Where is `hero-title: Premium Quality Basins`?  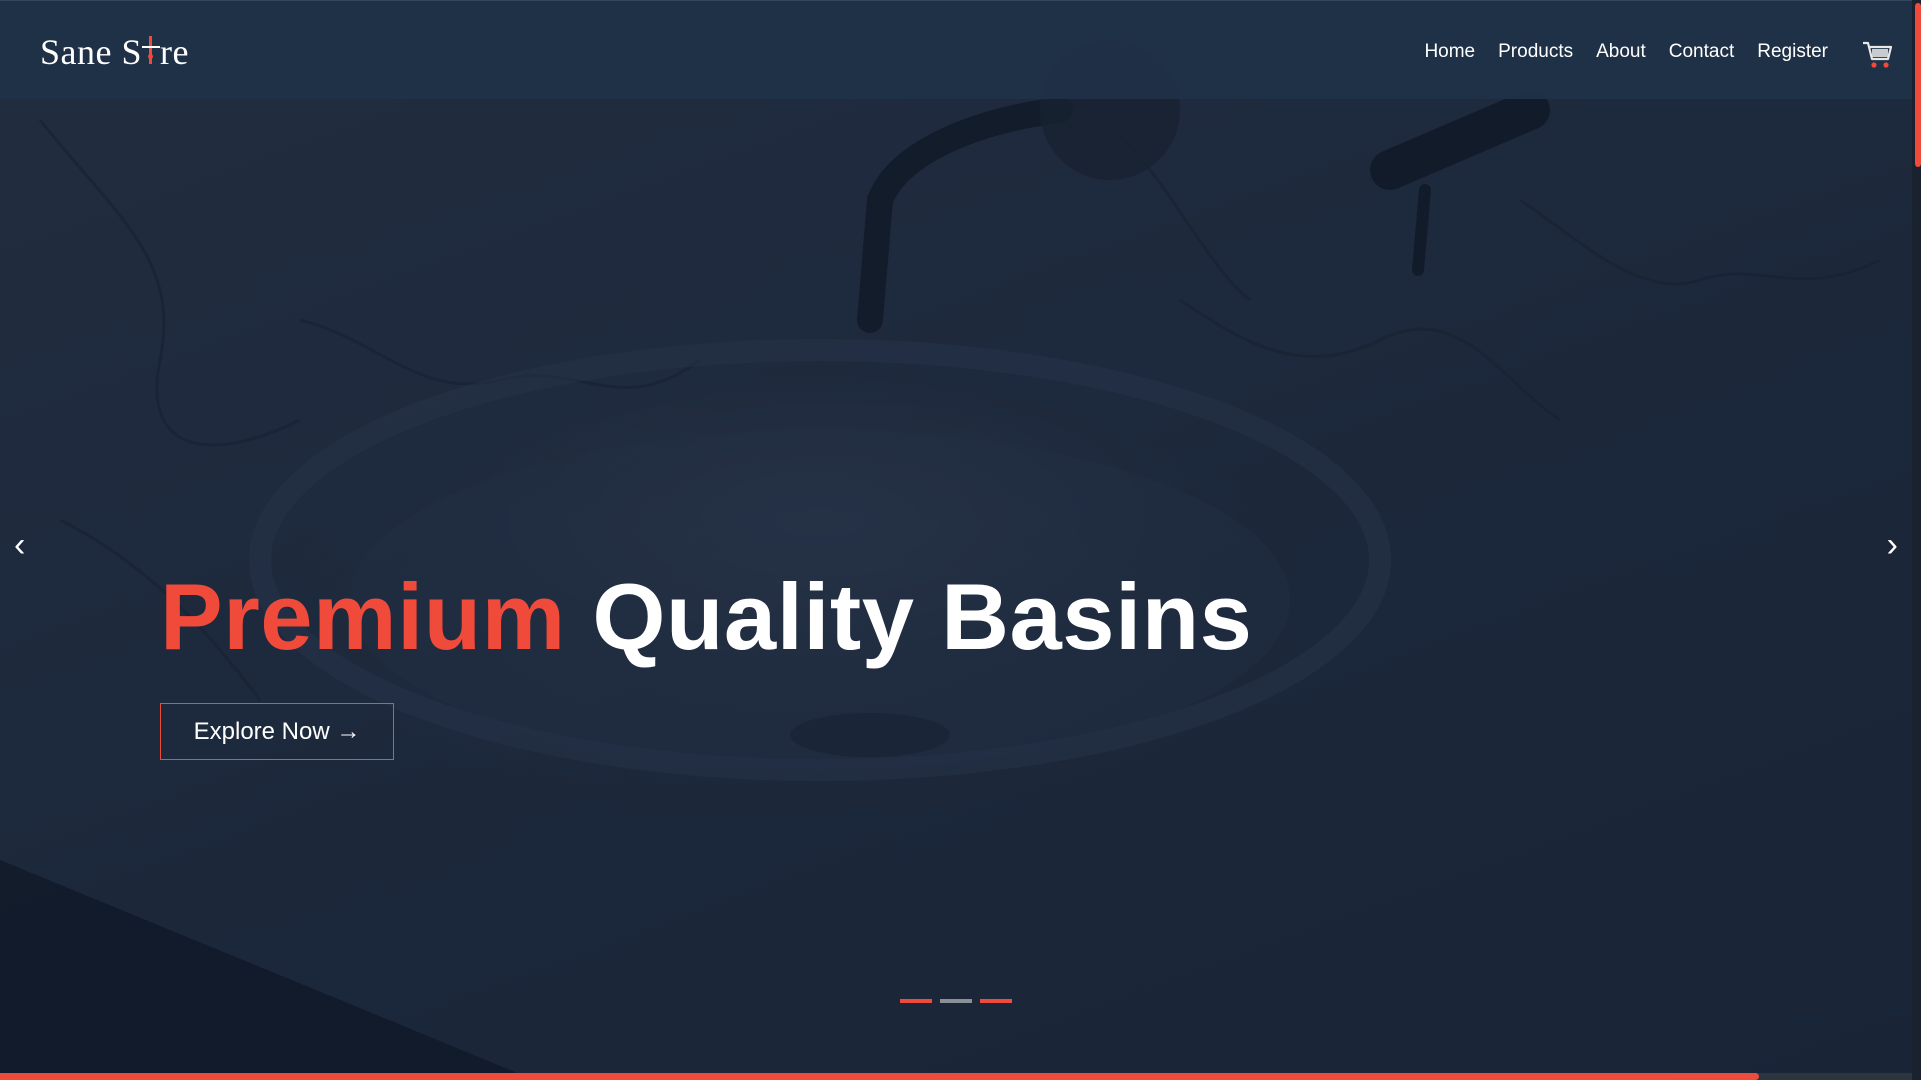 hero-title: Premium Quality Basins is located at coordinates (706, 617).